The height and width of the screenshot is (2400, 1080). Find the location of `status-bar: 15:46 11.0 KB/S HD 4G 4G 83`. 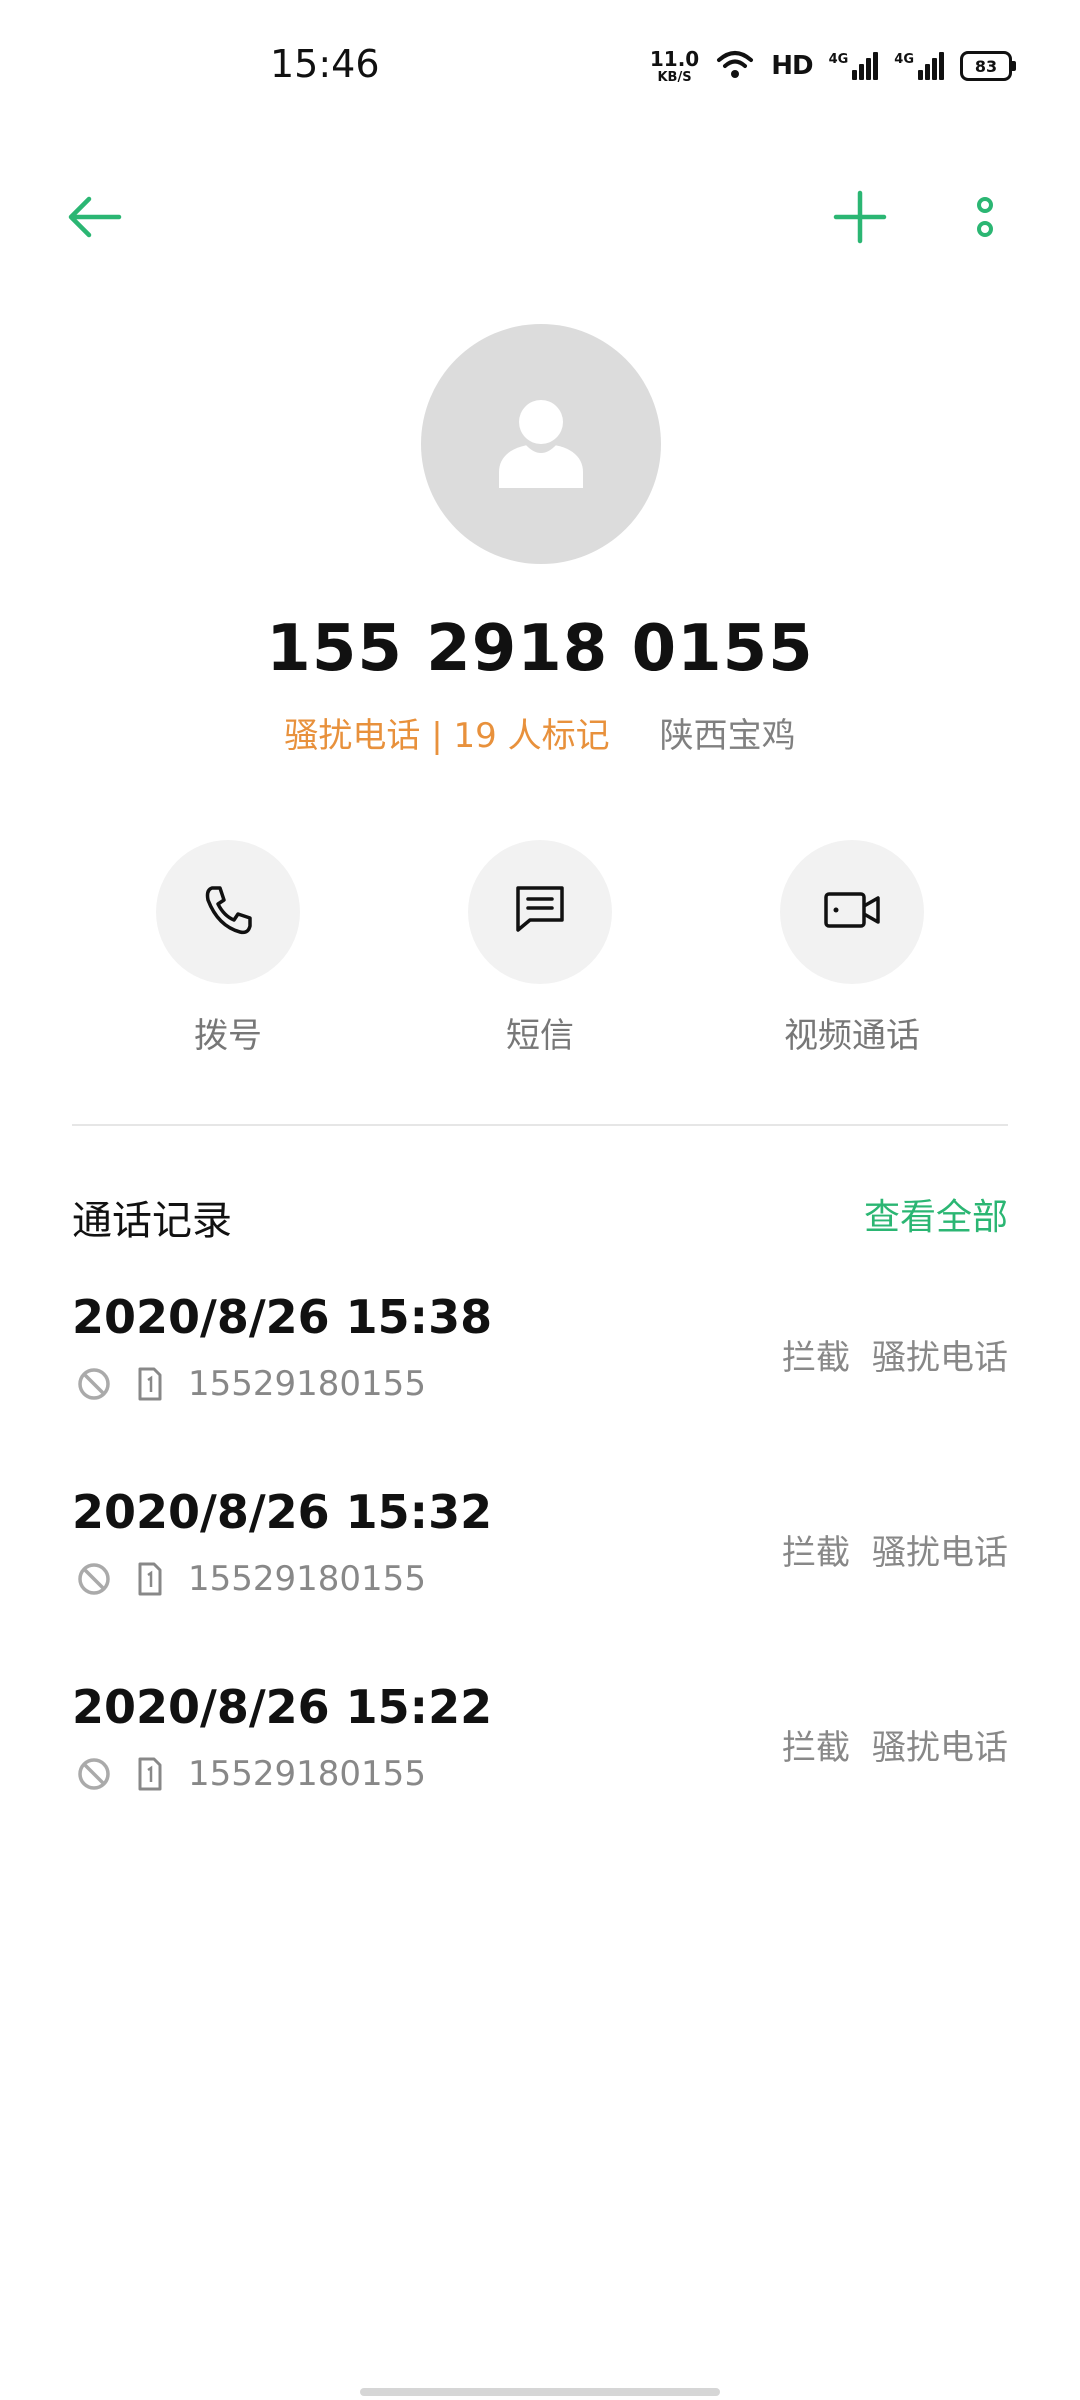

status-bar: 15:46 11.0 KB/S HD 4G 4G 83 is located at coordinates (540, 65).